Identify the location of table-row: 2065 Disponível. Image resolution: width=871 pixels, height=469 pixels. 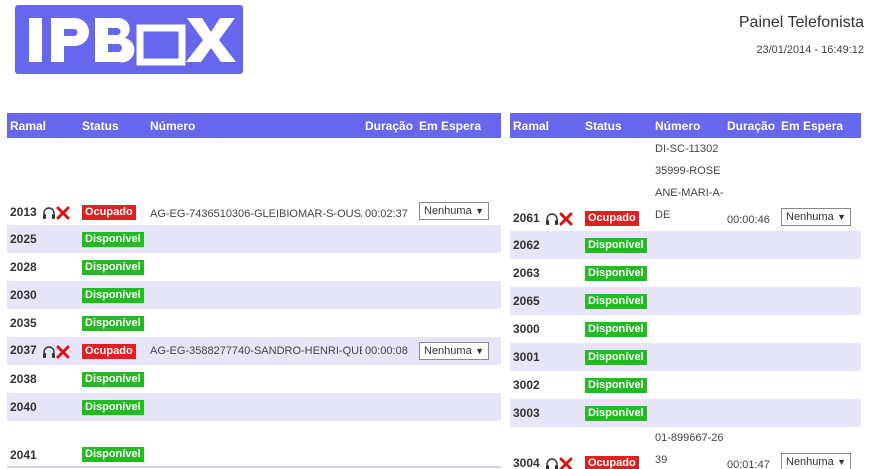
(685, 301).